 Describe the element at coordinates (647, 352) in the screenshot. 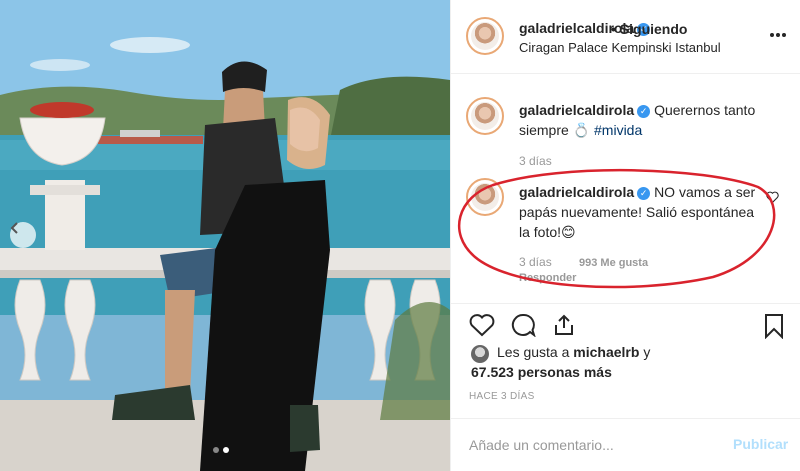

I see `likes-connector: y` at that location.